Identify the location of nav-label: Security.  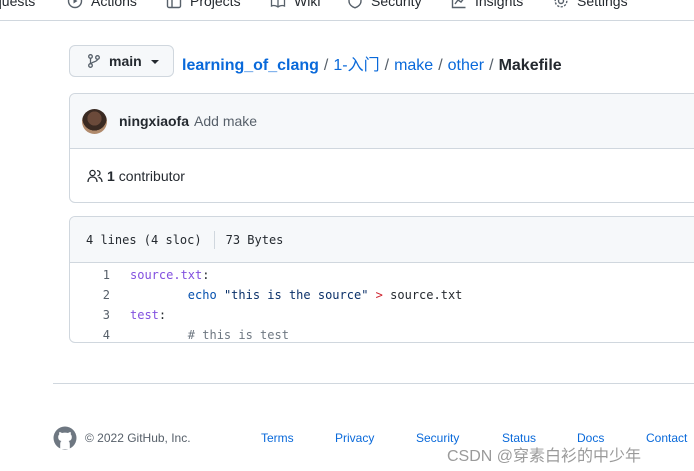
(396, 4).